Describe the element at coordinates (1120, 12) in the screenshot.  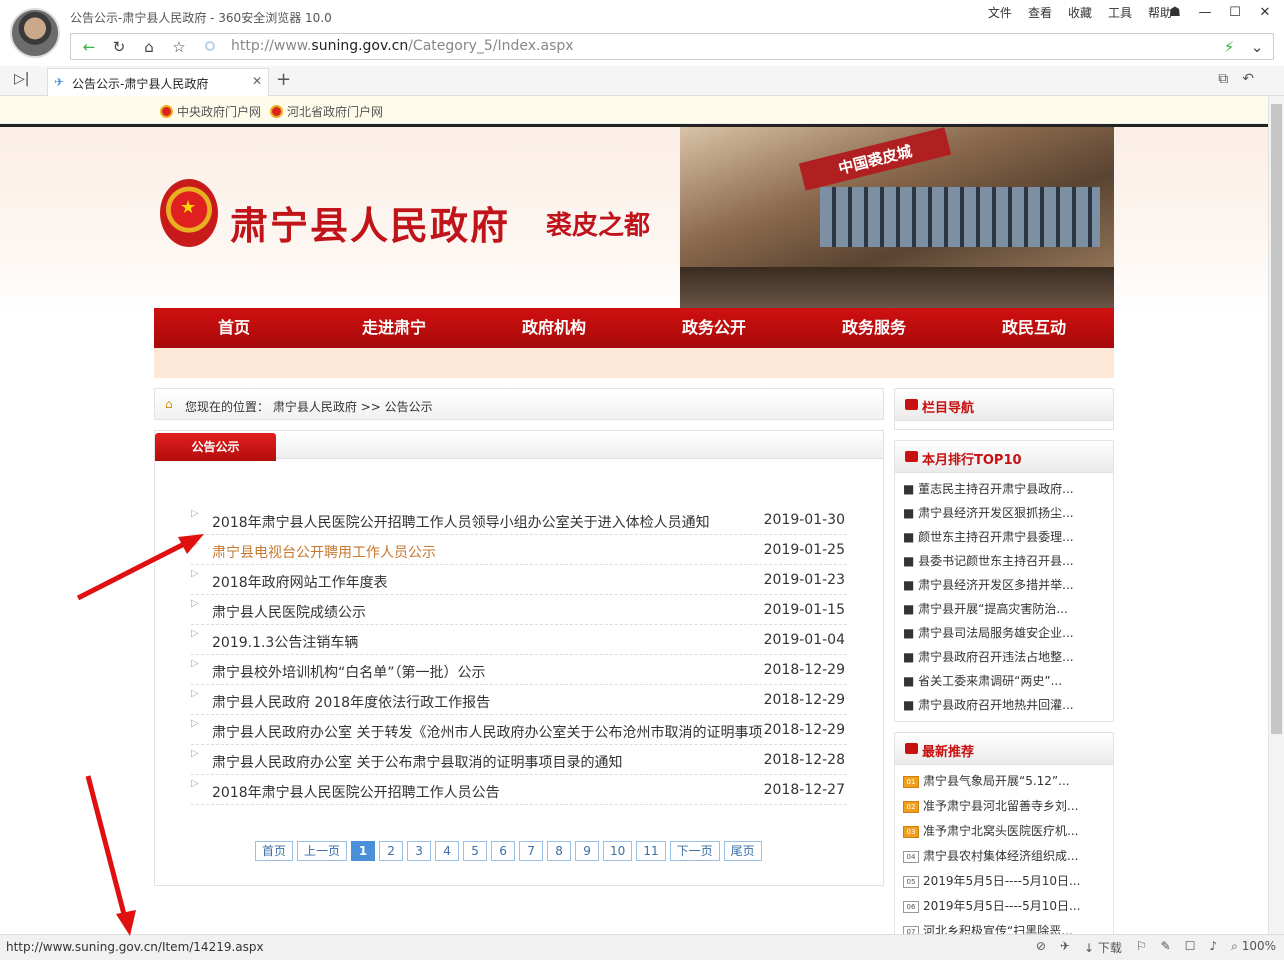
I see `menu-tools: 工具` at that location.